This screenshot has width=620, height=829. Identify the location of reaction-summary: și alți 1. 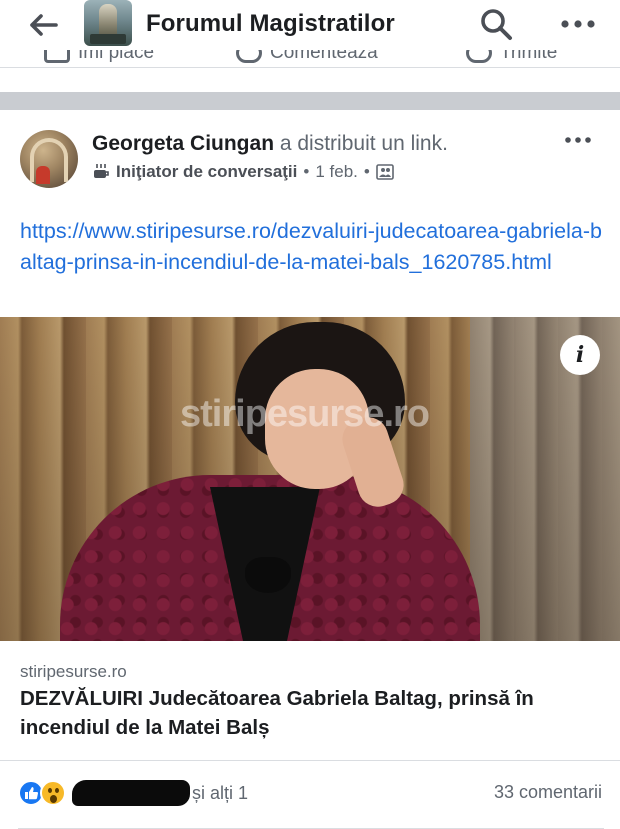
(133, 793).